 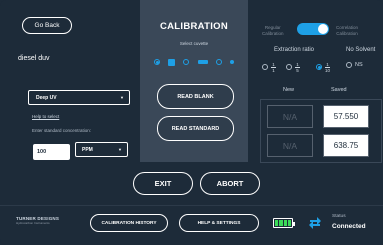 What do you see at coordinates (163, 183) in the screenshot?
I see `exit-button: EXIT` at bounding box center [163, 183].